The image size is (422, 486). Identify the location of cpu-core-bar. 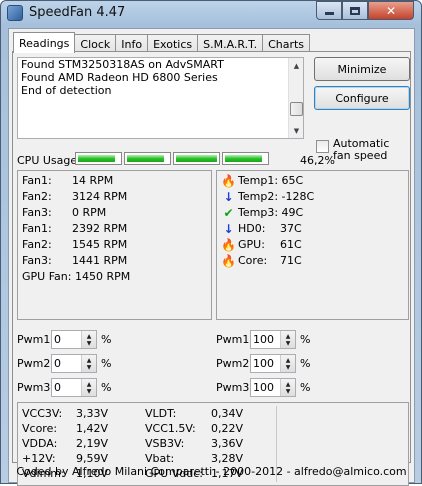
(98, 158).